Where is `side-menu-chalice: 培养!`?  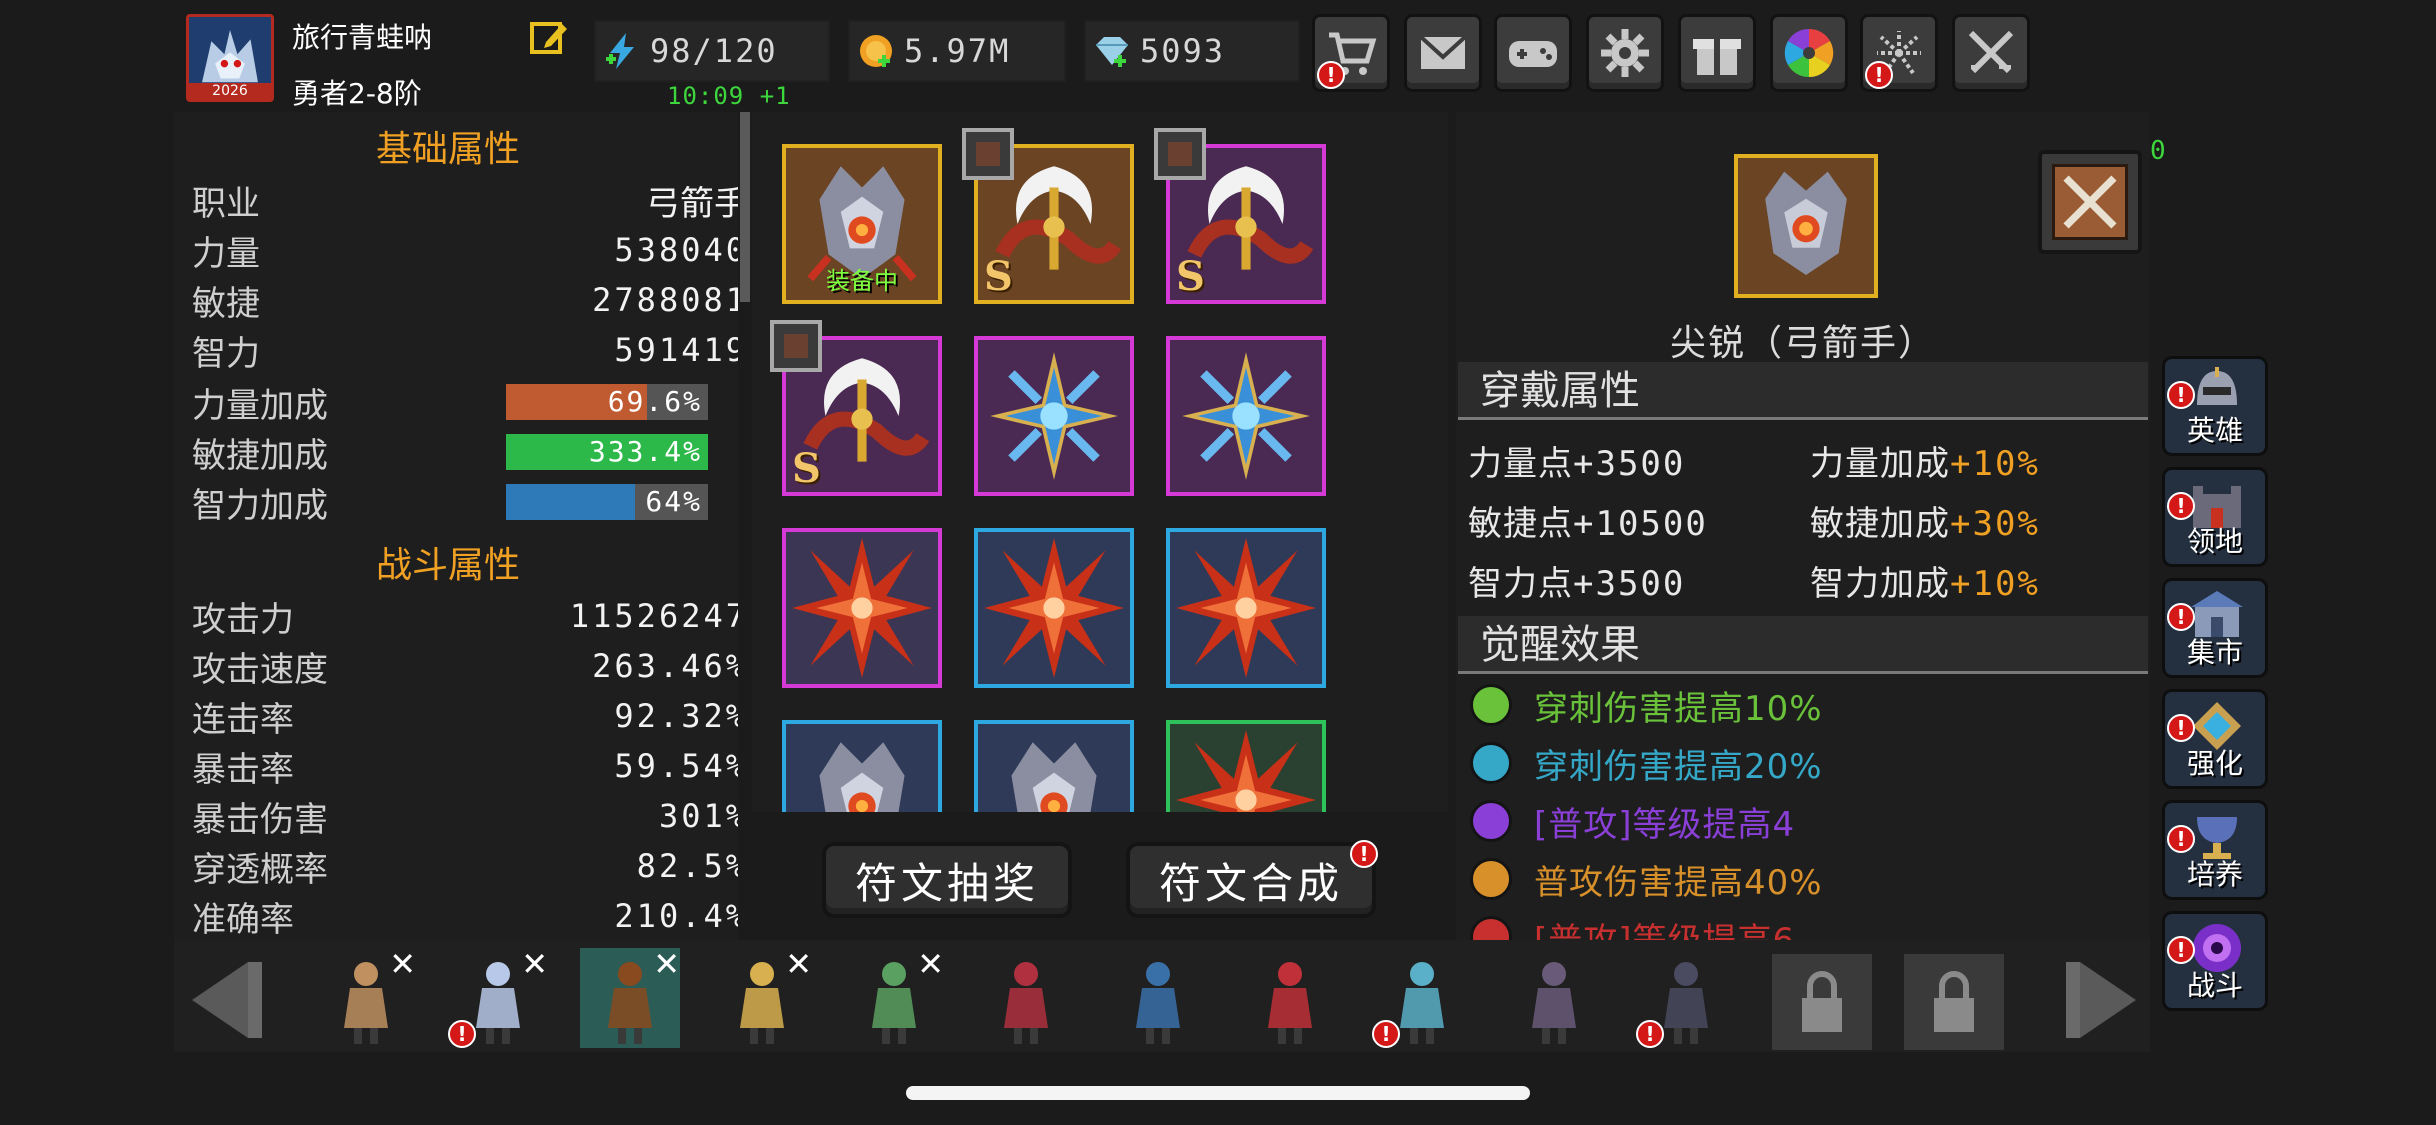
side-menu-chalice: 培养! is located at coordinates (2215, 850).